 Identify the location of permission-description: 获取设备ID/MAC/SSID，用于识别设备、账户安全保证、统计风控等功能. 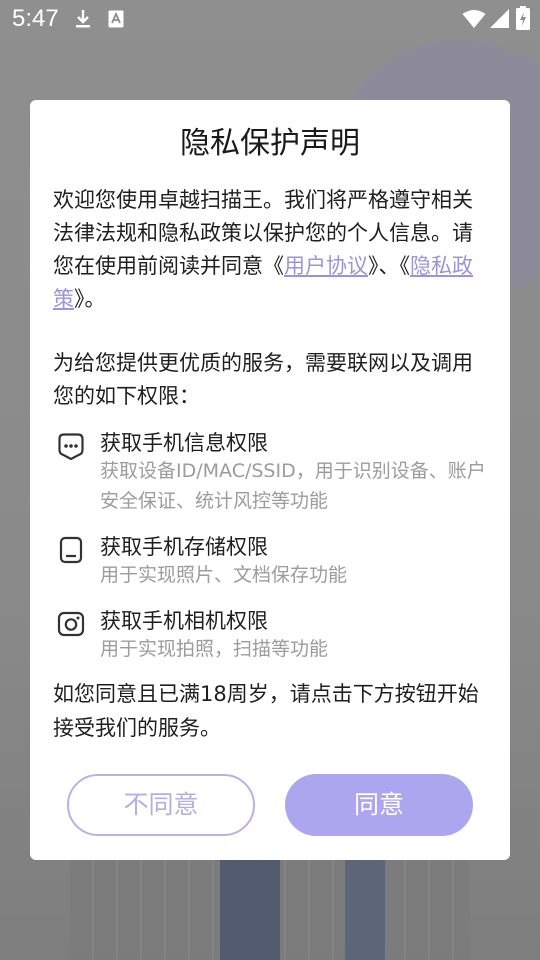
(293, 486).